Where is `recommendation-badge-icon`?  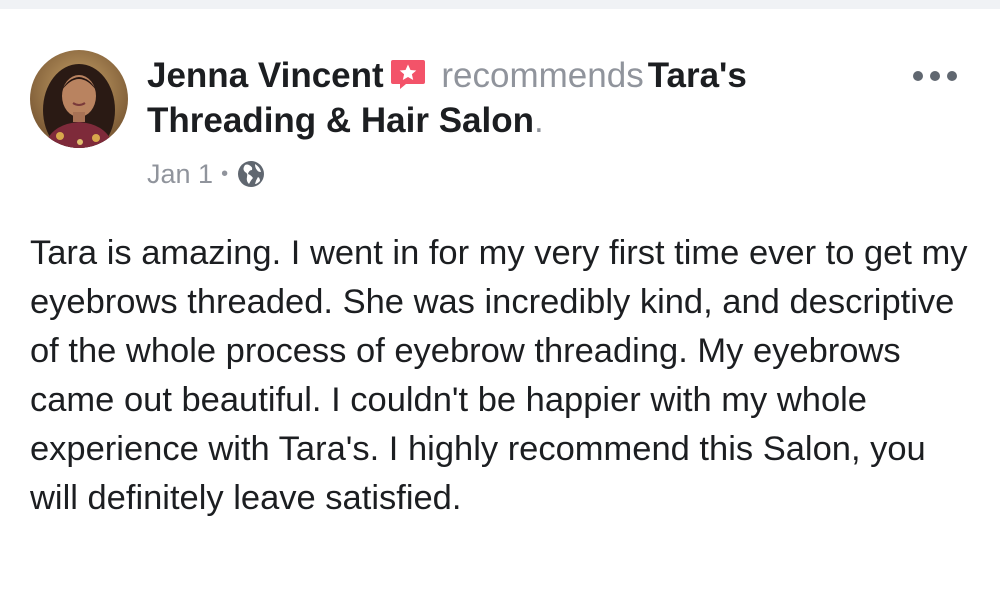 recommendation-badge-icon is located at coordinates (408, 72).